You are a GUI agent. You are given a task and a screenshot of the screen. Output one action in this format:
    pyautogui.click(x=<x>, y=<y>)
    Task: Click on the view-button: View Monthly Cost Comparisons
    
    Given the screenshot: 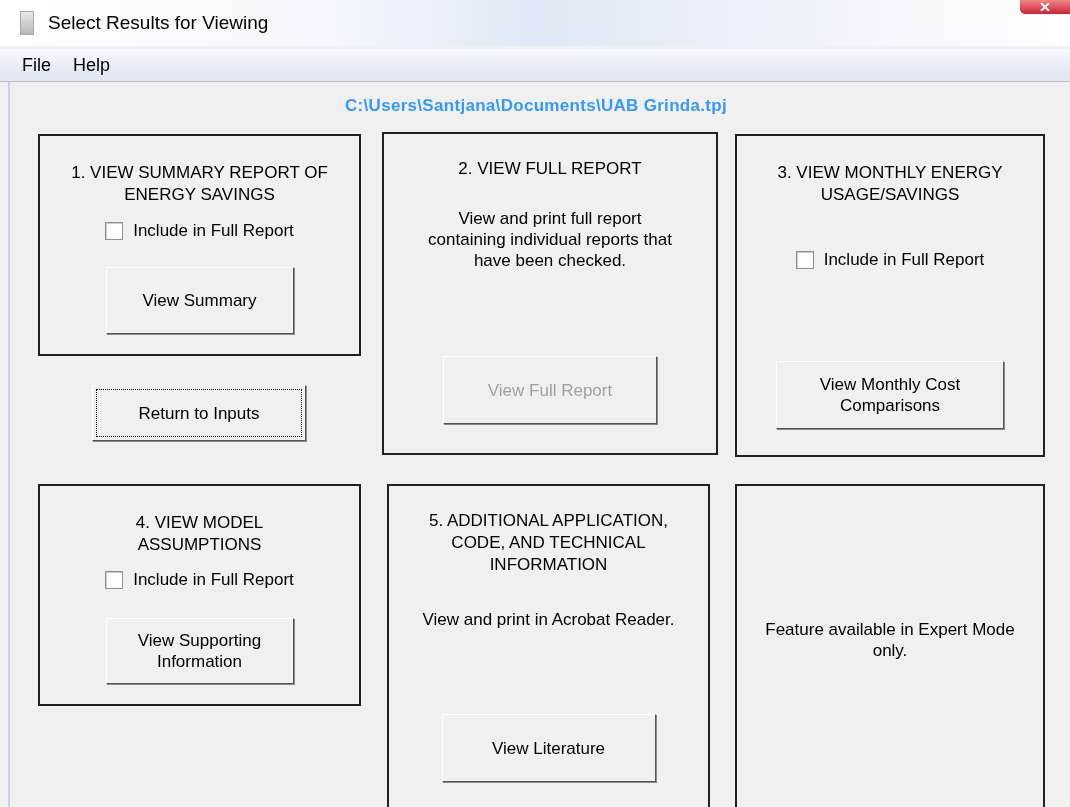 What is the action you would take?
    pyautogui.click(x=890, y=395)
    